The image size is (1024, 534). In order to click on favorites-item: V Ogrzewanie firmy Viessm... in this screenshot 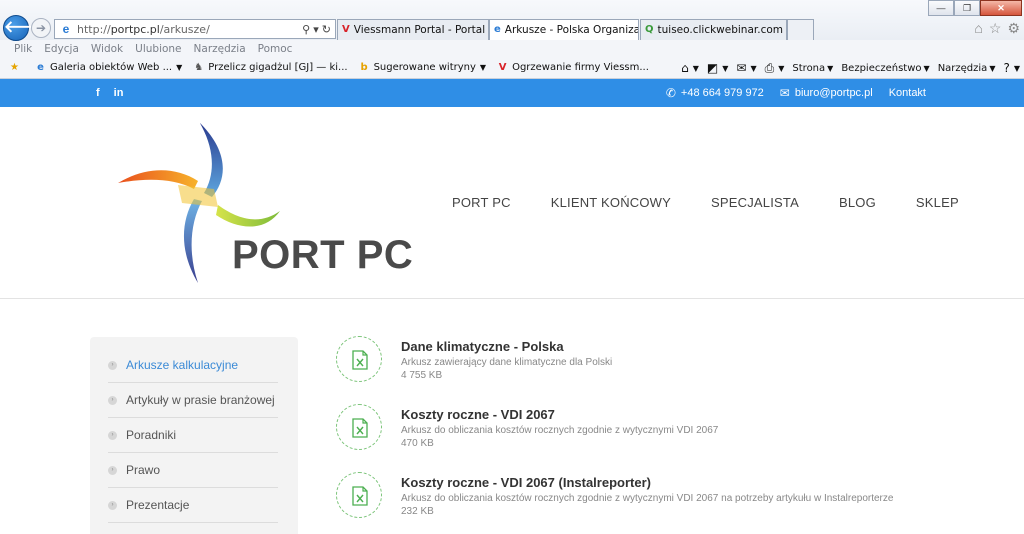, I will do `click(572, 67)`.